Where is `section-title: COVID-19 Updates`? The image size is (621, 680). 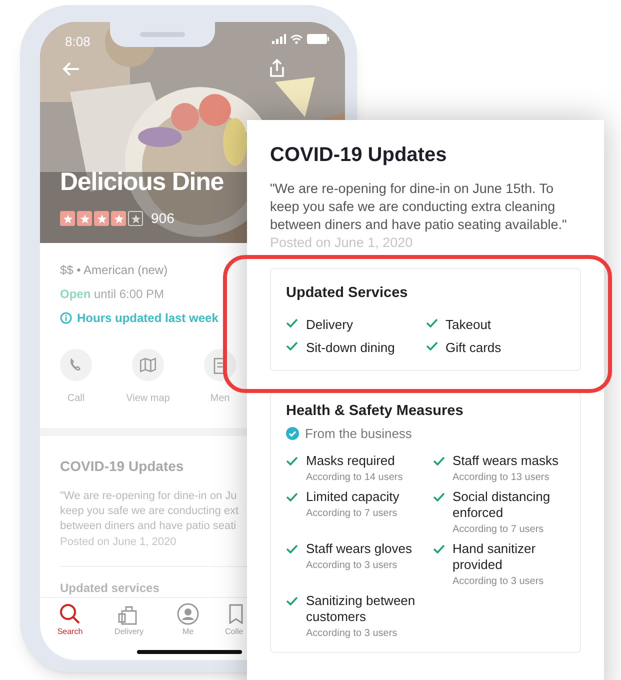 section-title: COVID-19 Updates is located at coordinates (122, 466).